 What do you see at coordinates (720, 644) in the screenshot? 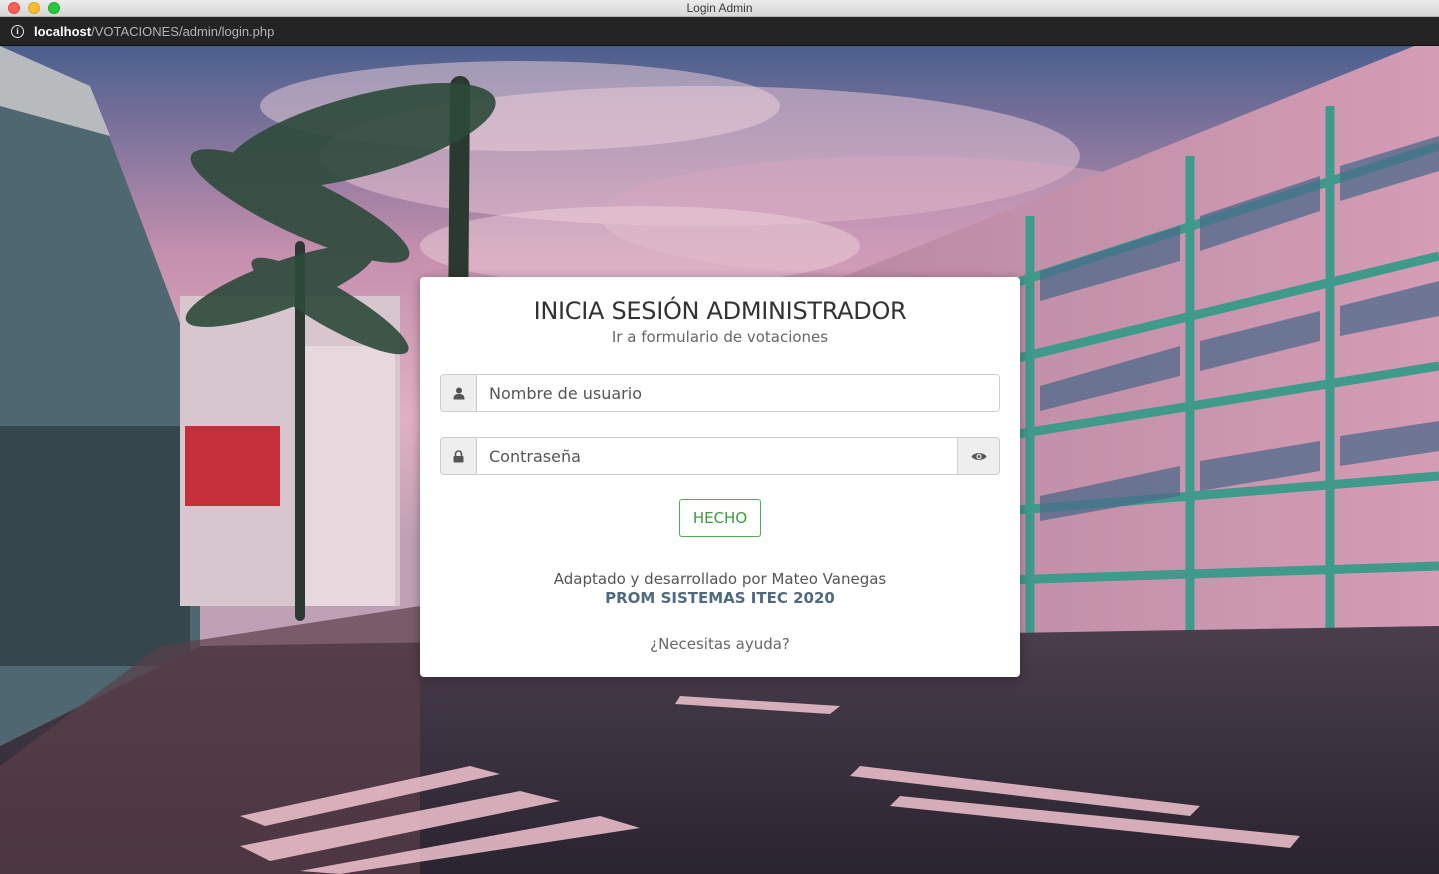
I see `help-link: ¿Necesitas ayuda?` at bounding box center [720, 644].